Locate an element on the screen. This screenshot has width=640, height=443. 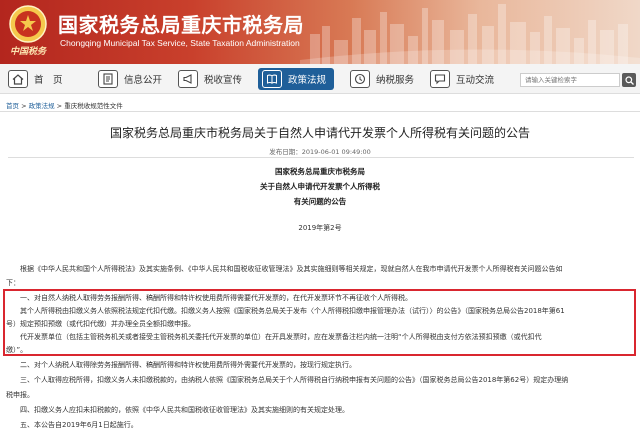
document-icon is located at coordinates (108, 79).